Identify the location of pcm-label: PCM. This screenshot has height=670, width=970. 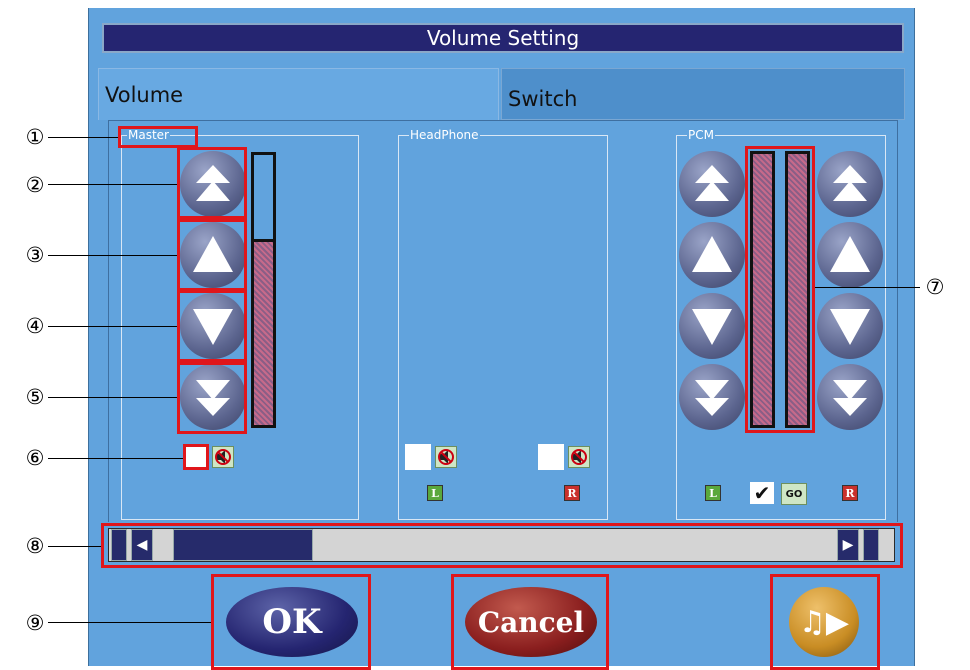
(701, 135).